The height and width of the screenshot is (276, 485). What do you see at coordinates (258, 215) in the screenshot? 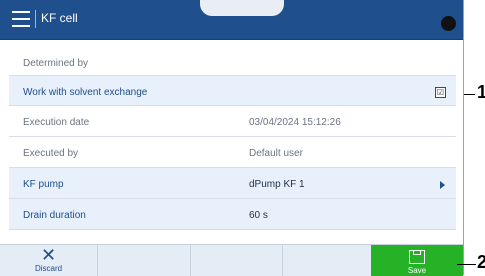
I see `row-value: 60 s` at bounding box center [258, 215].